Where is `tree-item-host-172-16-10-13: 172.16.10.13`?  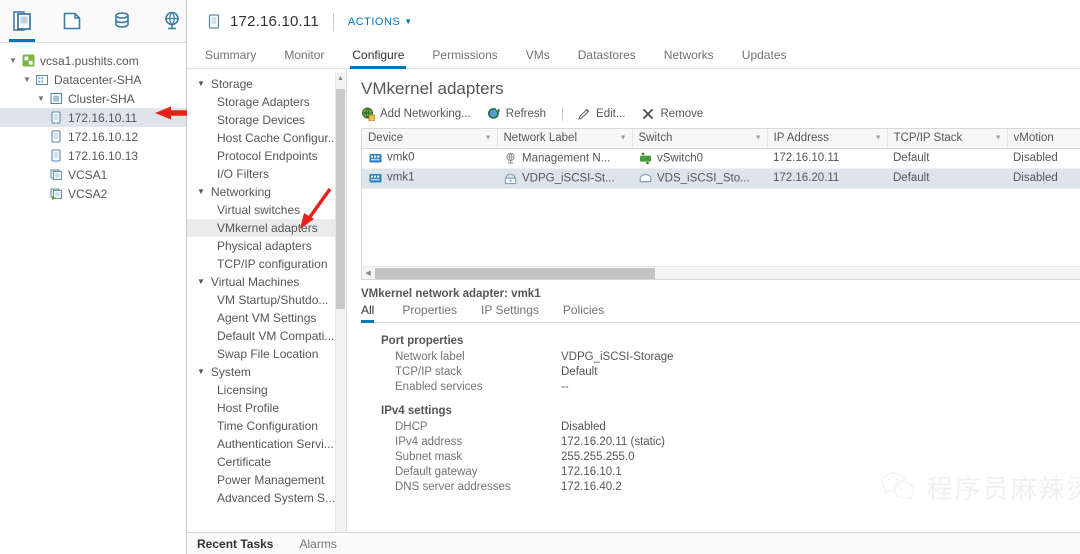
tree-item-host-172-16-10-13: 172.16.10.13 is located at coordinates (93, 155).